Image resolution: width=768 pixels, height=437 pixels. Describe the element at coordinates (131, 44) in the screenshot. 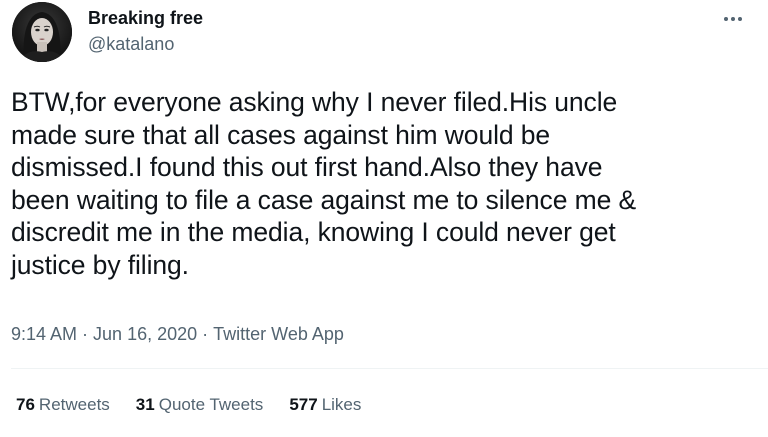

I see `user-handle: @katalano` at that location.